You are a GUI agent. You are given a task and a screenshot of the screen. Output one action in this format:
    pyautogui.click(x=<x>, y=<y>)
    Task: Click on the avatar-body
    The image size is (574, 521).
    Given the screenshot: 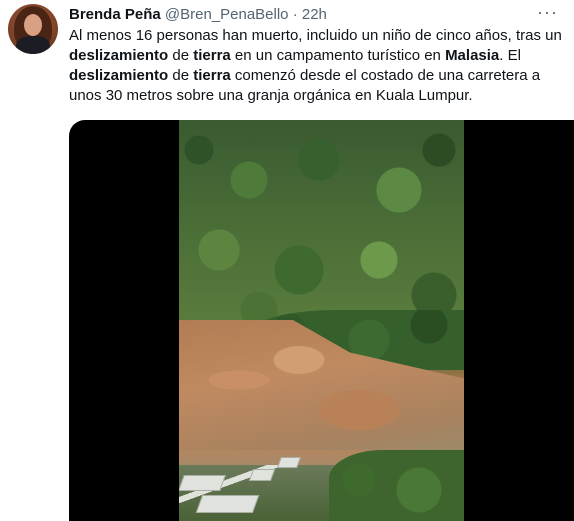 What is the action you would take?
    pyautogui.click(x=33, y=45)
    